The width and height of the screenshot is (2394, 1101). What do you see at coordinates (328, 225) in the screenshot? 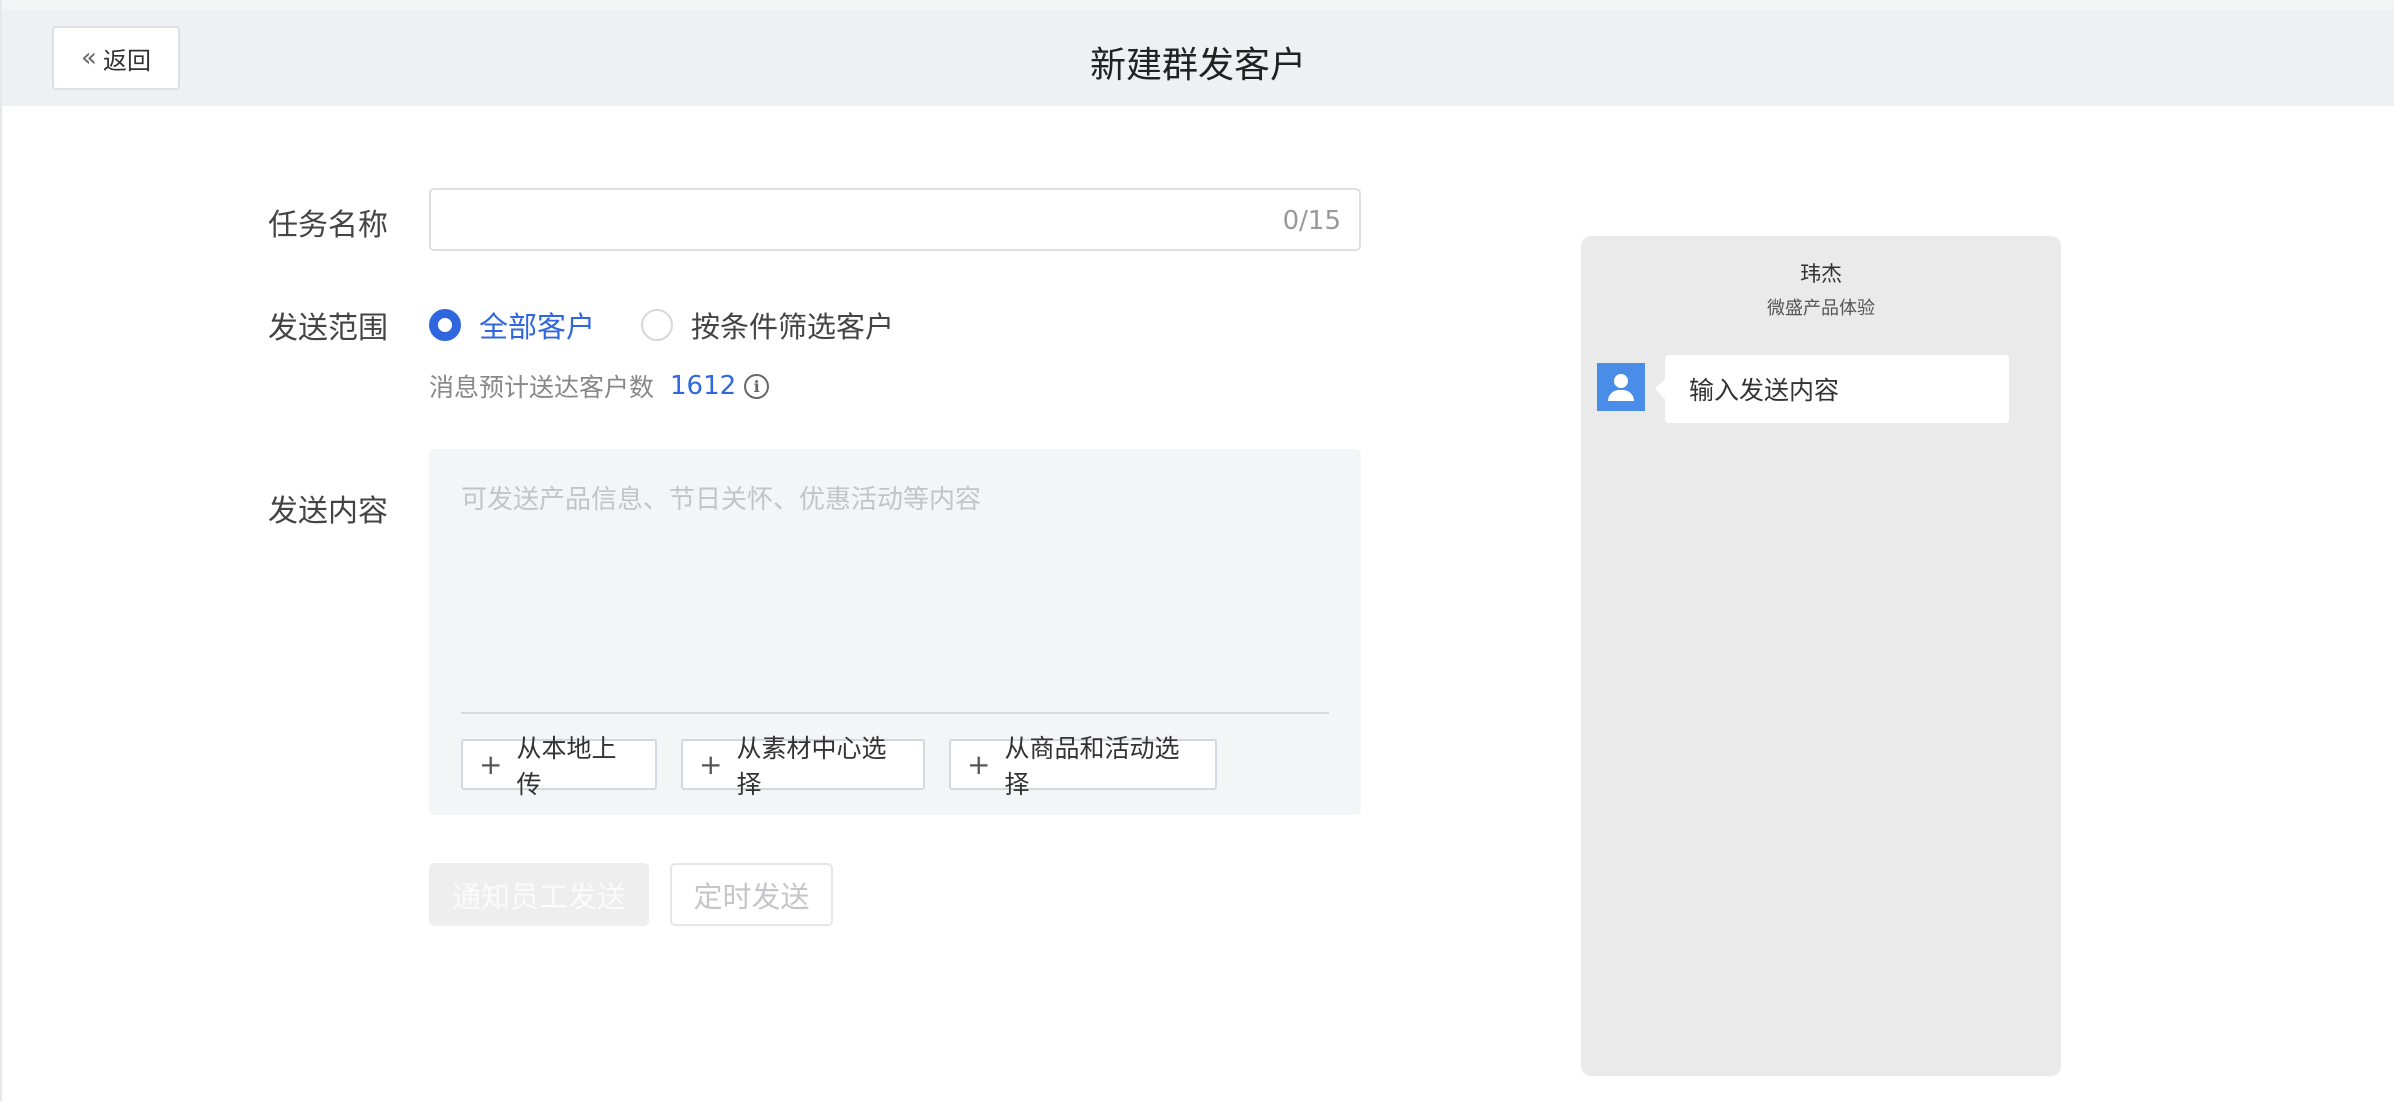
I see `task-name-label: 任务名称` at bounding box center [328, 225].